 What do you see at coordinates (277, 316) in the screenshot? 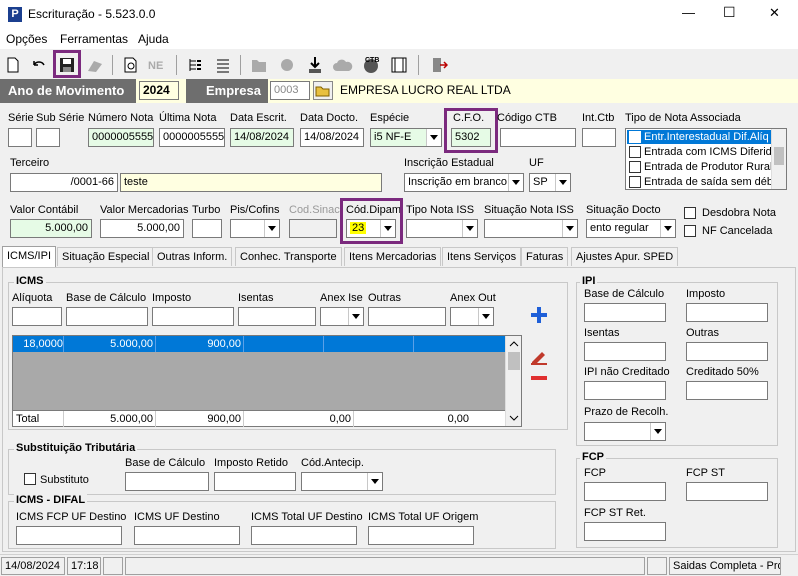
I see `icms-isentas-input` at bounding box center [277, 316].